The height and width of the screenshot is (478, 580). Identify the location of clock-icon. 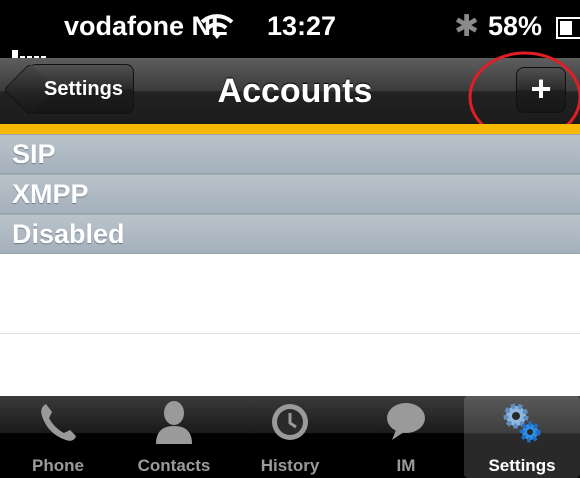
(290, 422).